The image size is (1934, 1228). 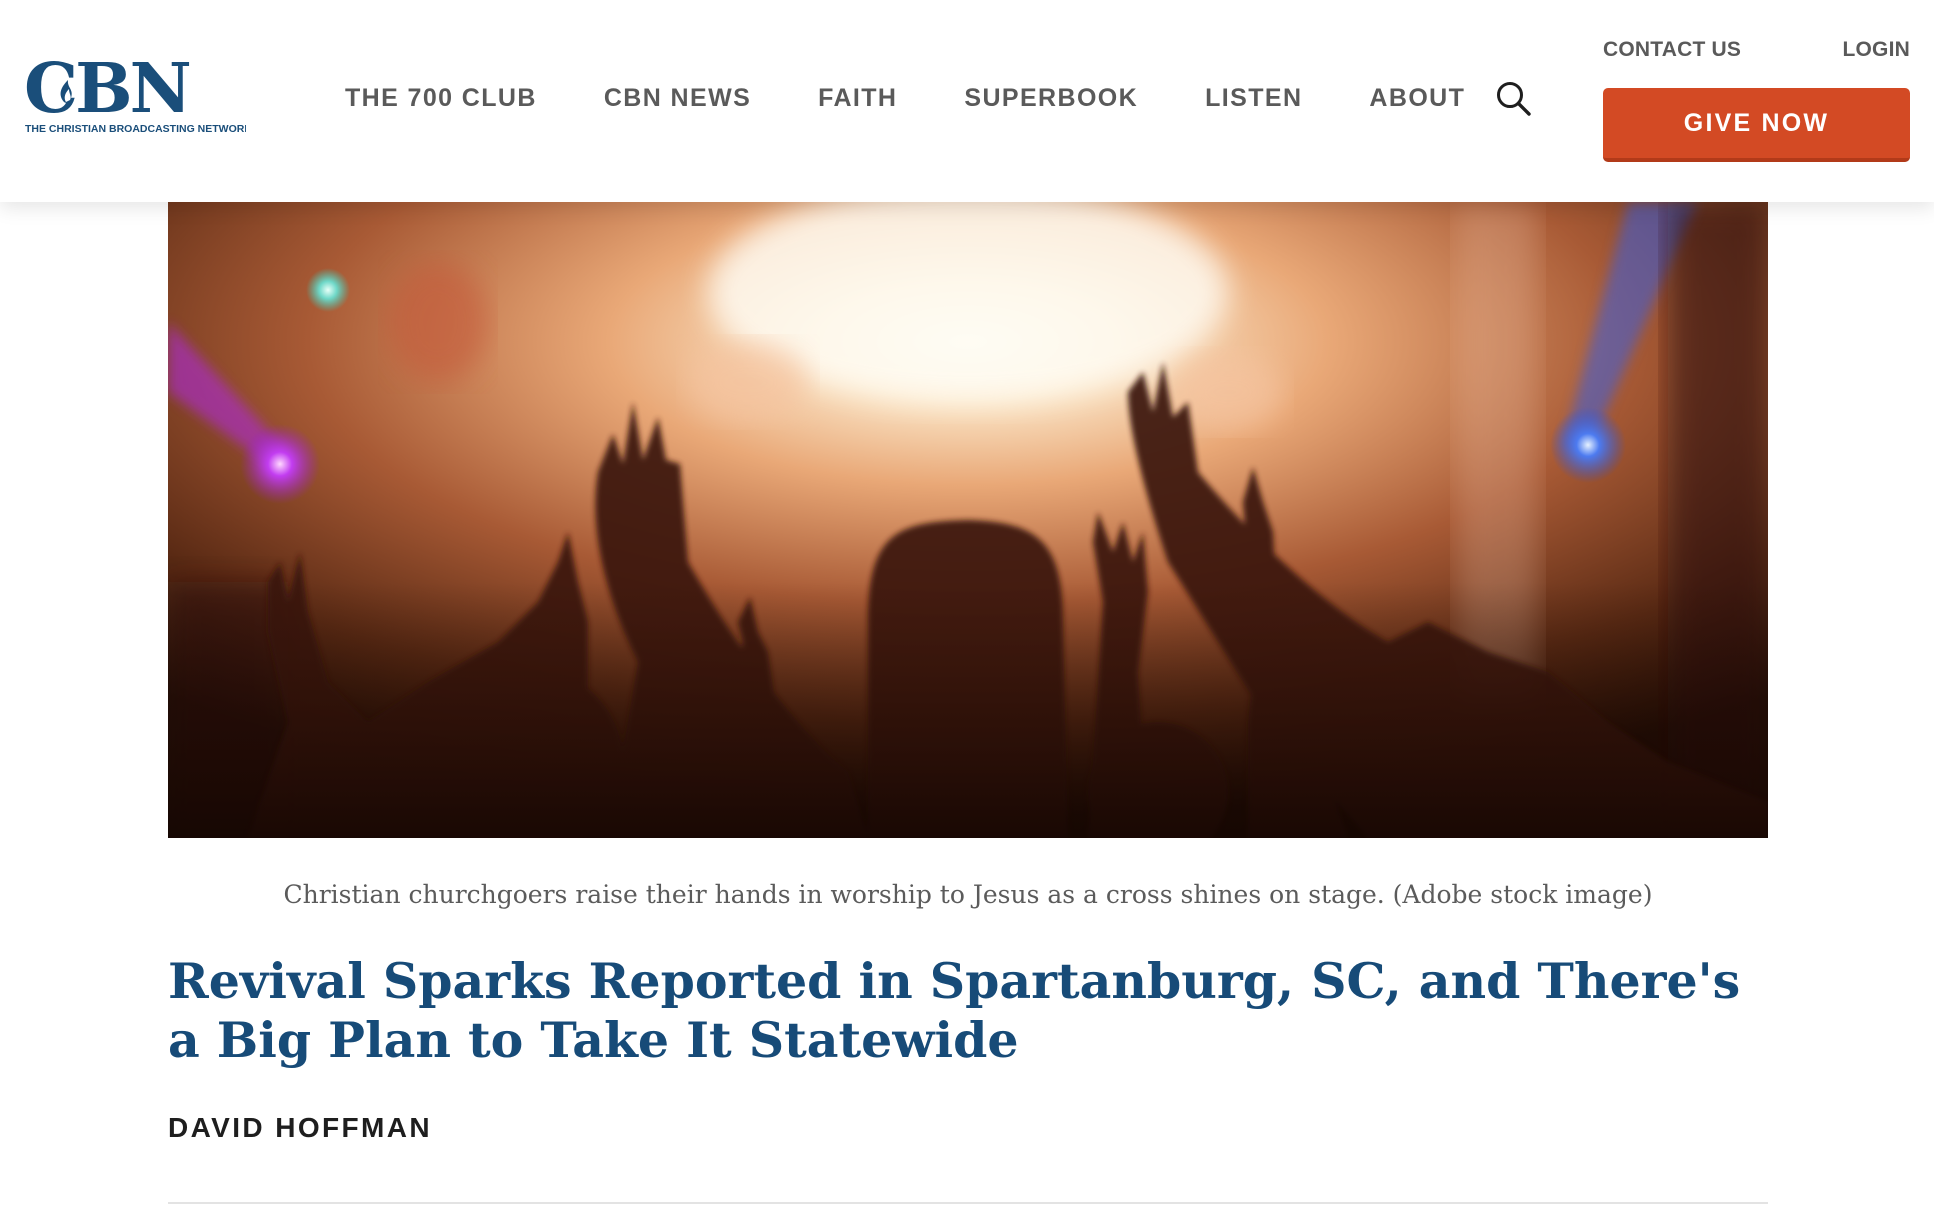 I want to click on contact-us-link: CONTACT US, so click(x=1672, y=50).